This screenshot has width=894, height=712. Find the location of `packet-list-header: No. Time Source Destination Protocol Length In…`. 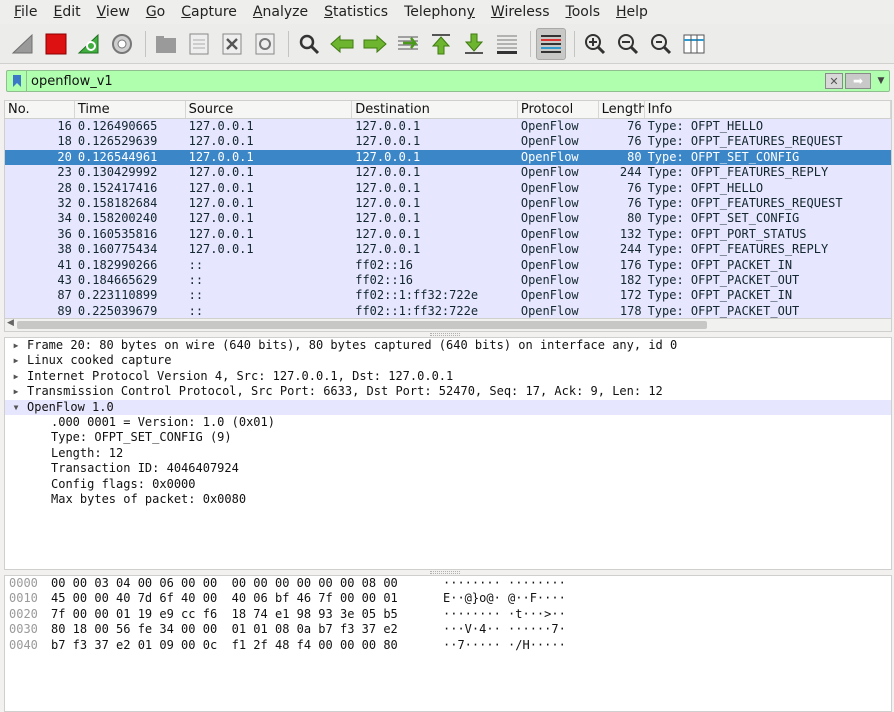

packet-list-header: No. Time Source Destination Protocol Length In… is located at coordinates (448, 110).